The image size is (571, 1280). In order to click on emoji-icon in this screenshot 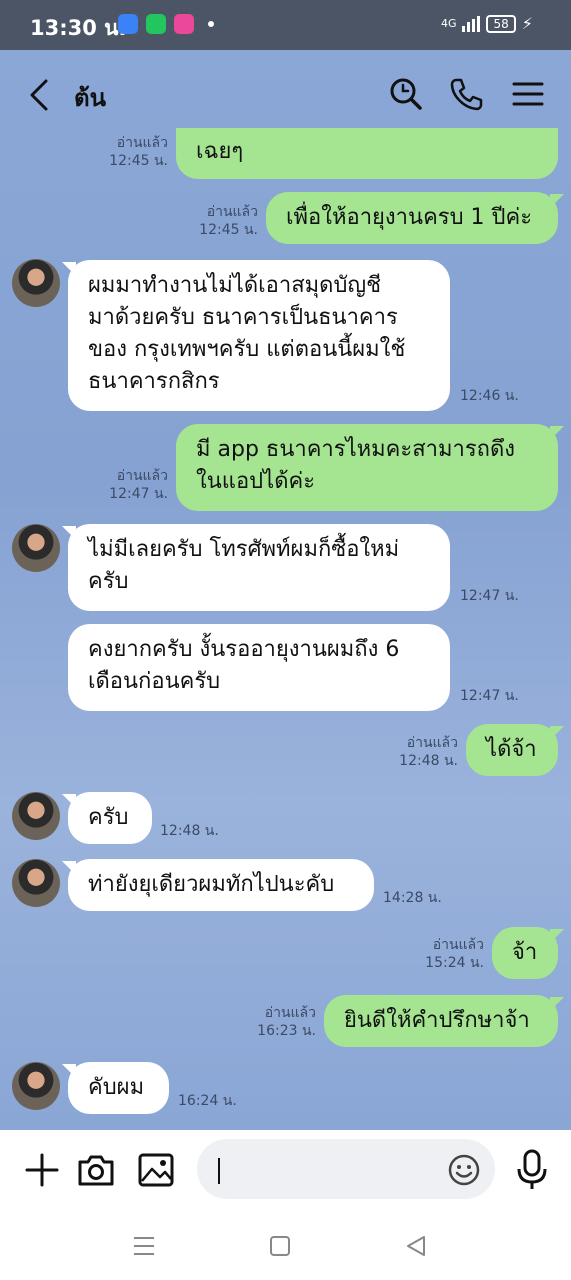, I will do `click(464, 1170)`.